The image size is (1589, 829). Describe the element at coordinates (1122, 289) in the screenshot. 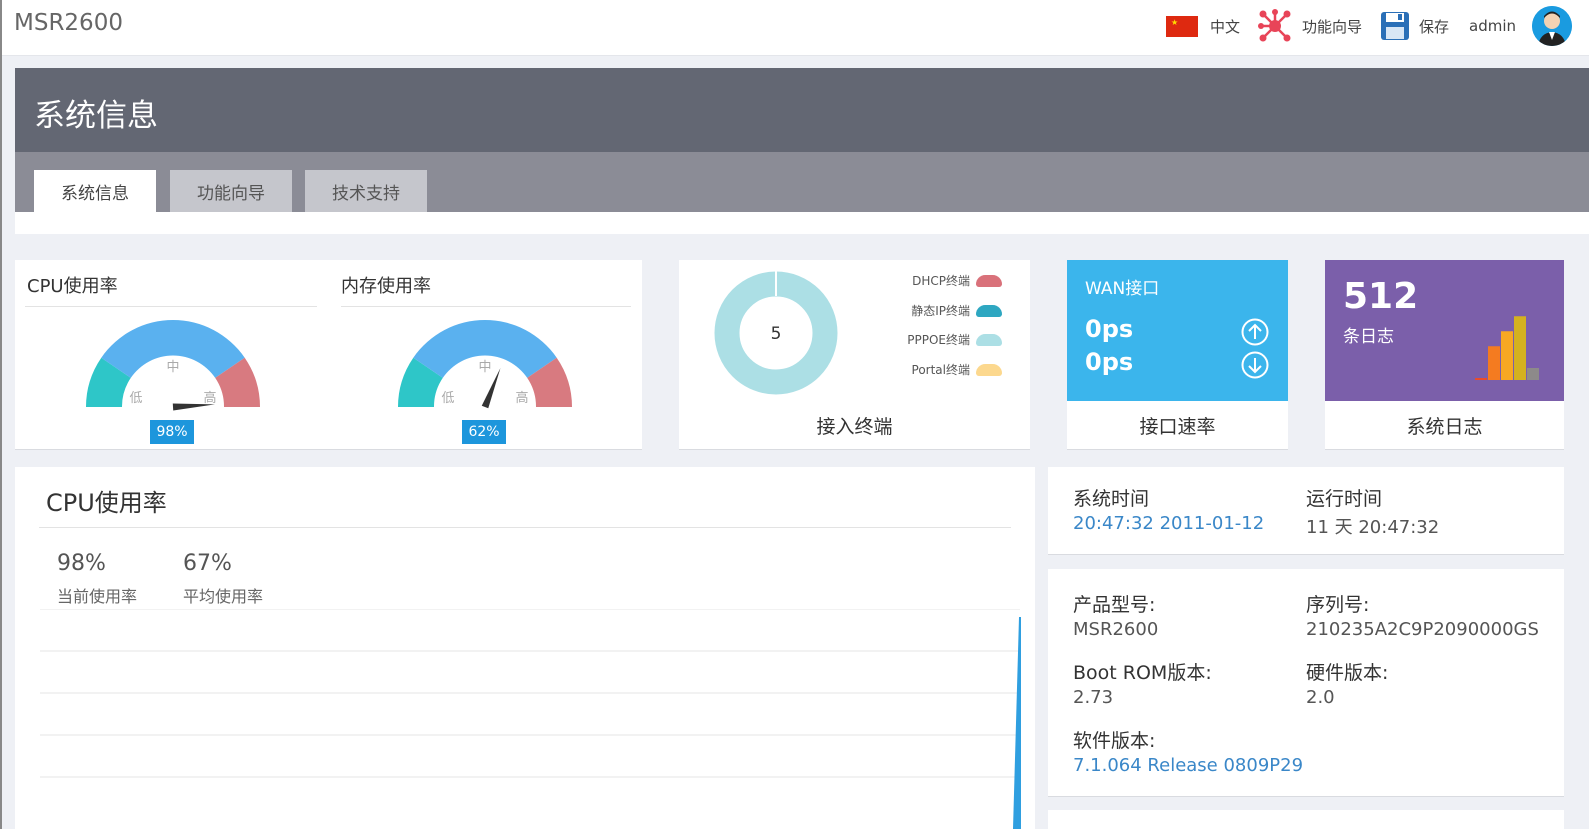

I see `wan-title: WAN接口` at that location.